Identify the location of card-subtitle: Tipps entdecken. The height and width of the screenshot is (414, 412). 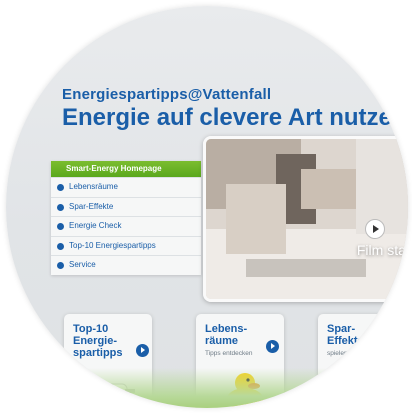
(229, 353).